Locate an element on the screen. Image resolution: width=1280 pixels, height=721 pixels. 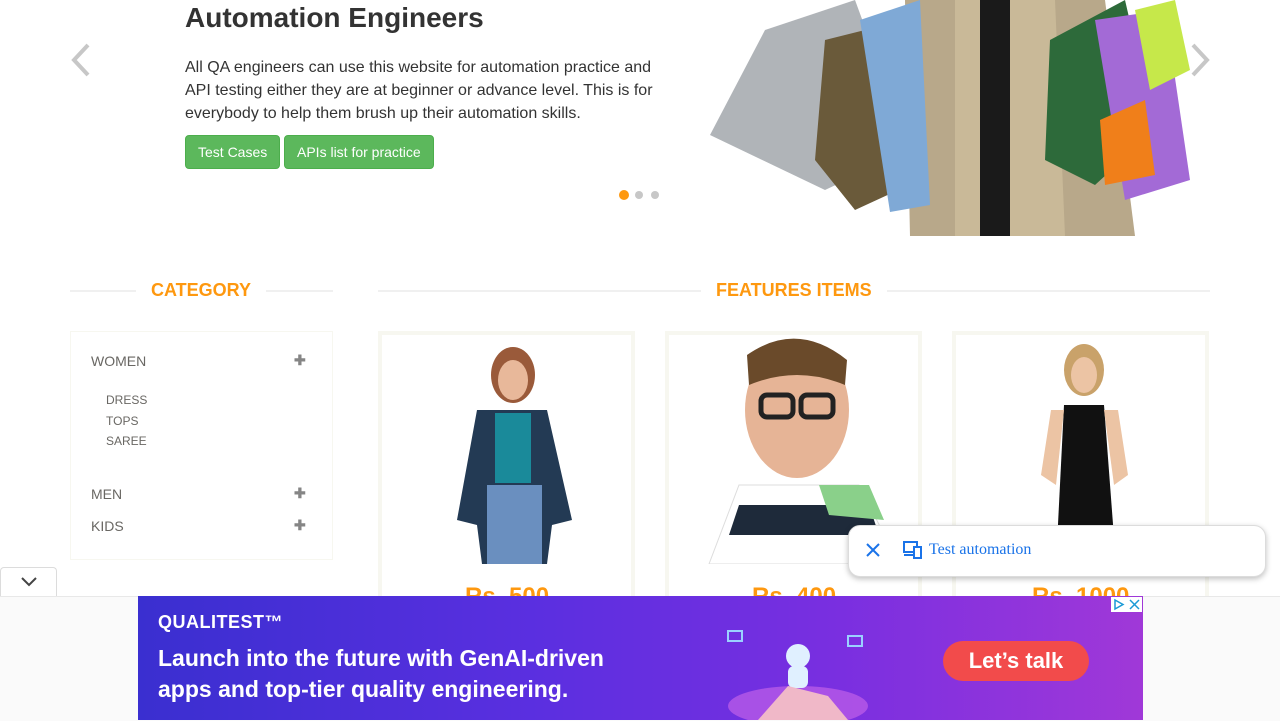
chevron-down-icon is located at coordinates (29, 582).